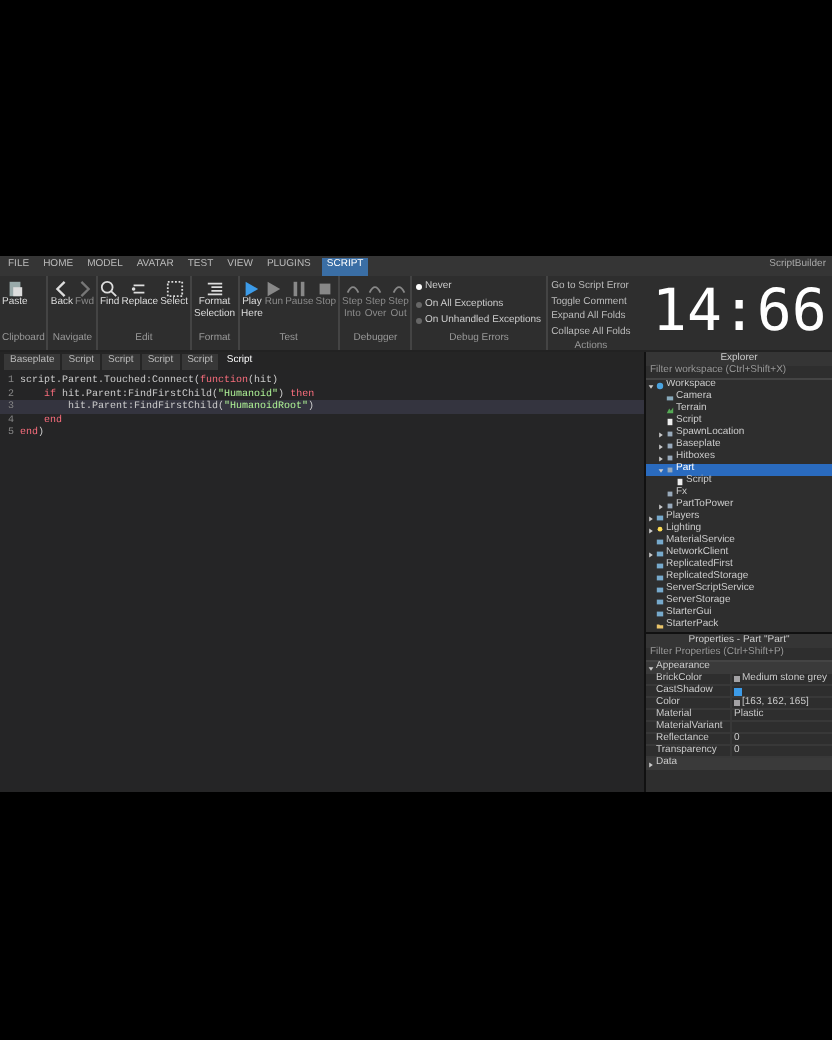  What do you see at coordinates (660, 386) in the screenshot?
I see `globe-icon` at bounding box center [660, 386].